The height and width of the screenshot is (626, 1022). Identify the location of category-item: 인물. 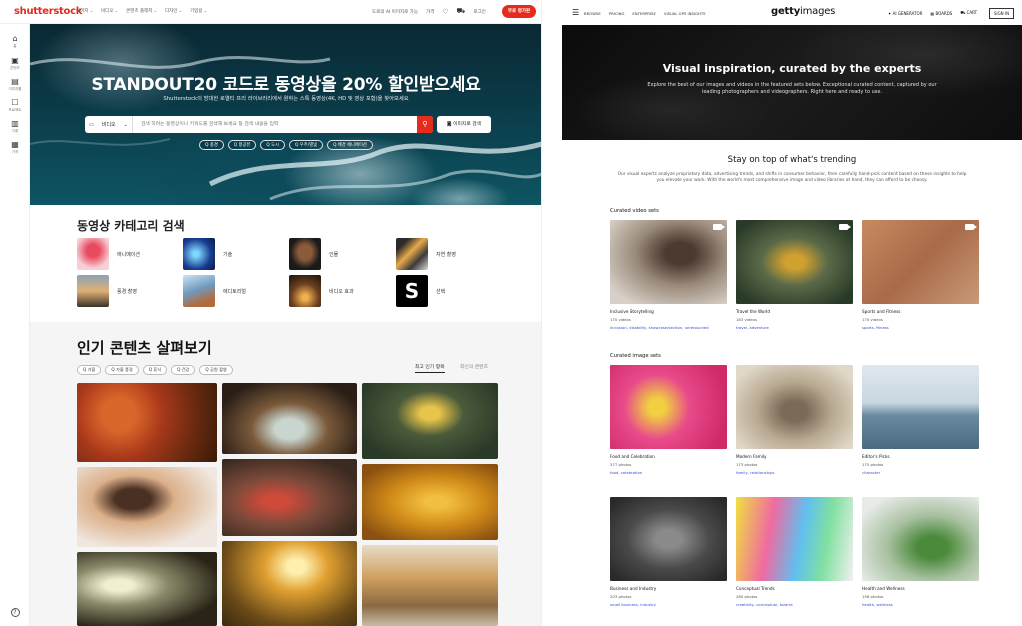
(313, 254).